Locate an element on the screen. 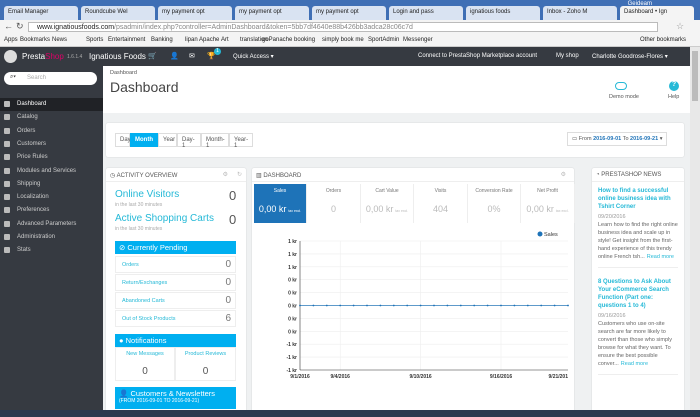  bookmark-item: Banking is located at coordinates (162, 40).